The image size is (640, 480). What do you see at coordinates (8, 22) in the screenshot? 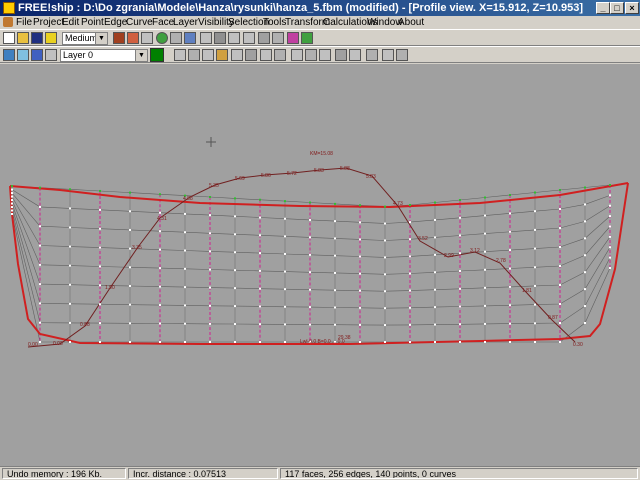
I see `document-icon` at bounding box center [8, 22].